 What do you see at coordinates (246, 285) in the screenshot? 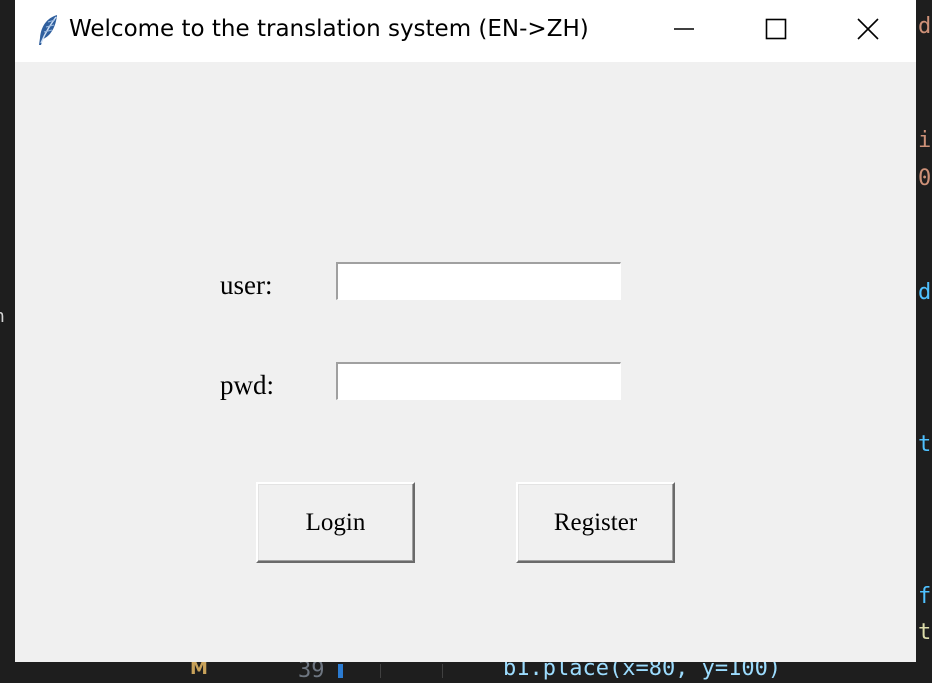
I see `user-label: user:` at bounding box center [246, 285].